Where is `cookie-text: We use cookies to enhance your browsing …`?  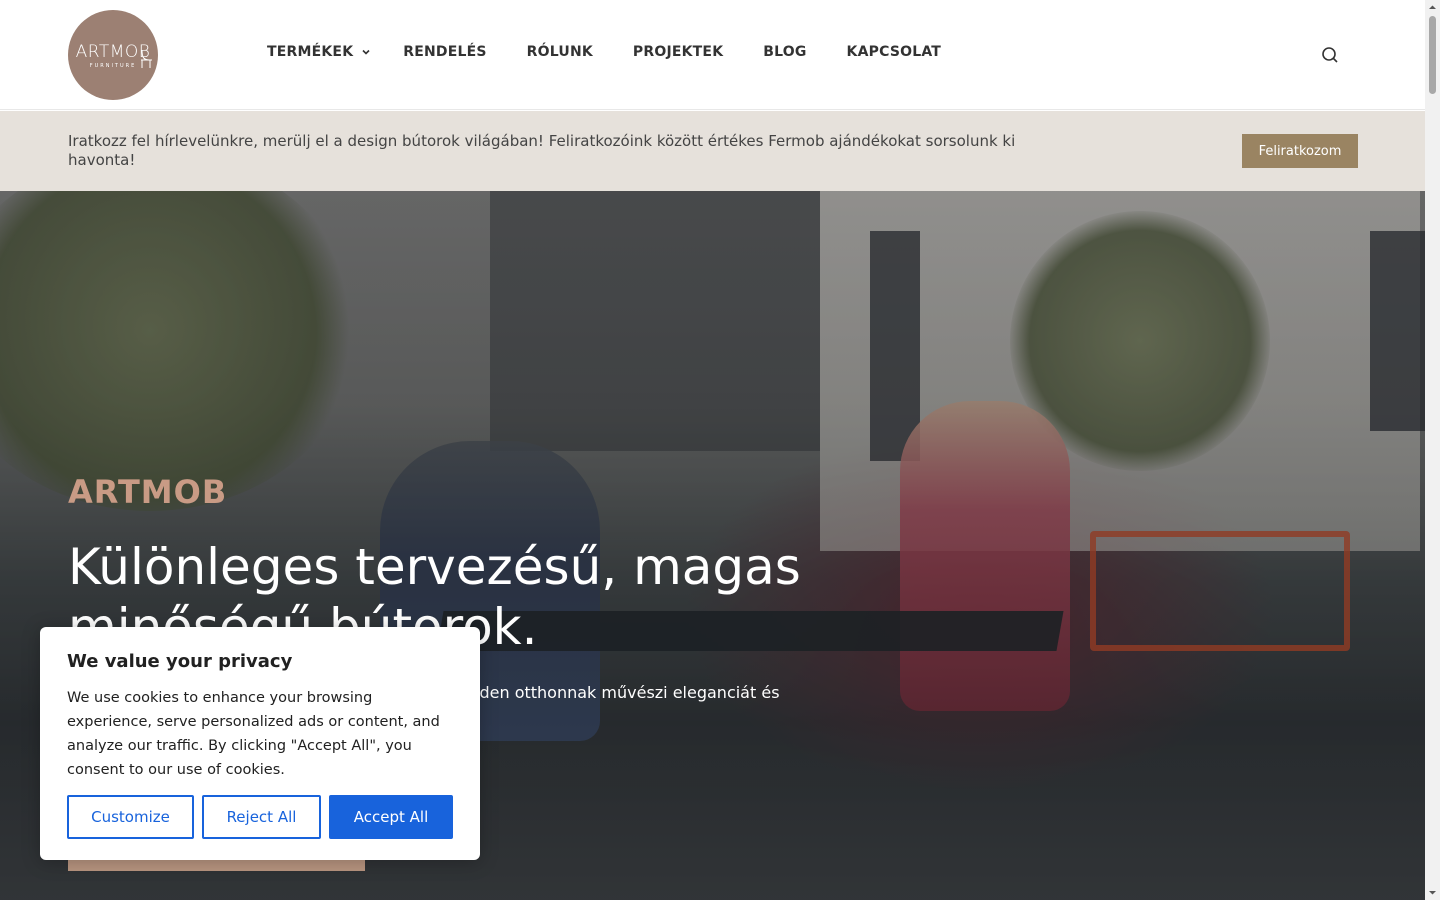 cookie-text: We use cookies to enhance your browsing … is located at coordinates (253, 734).